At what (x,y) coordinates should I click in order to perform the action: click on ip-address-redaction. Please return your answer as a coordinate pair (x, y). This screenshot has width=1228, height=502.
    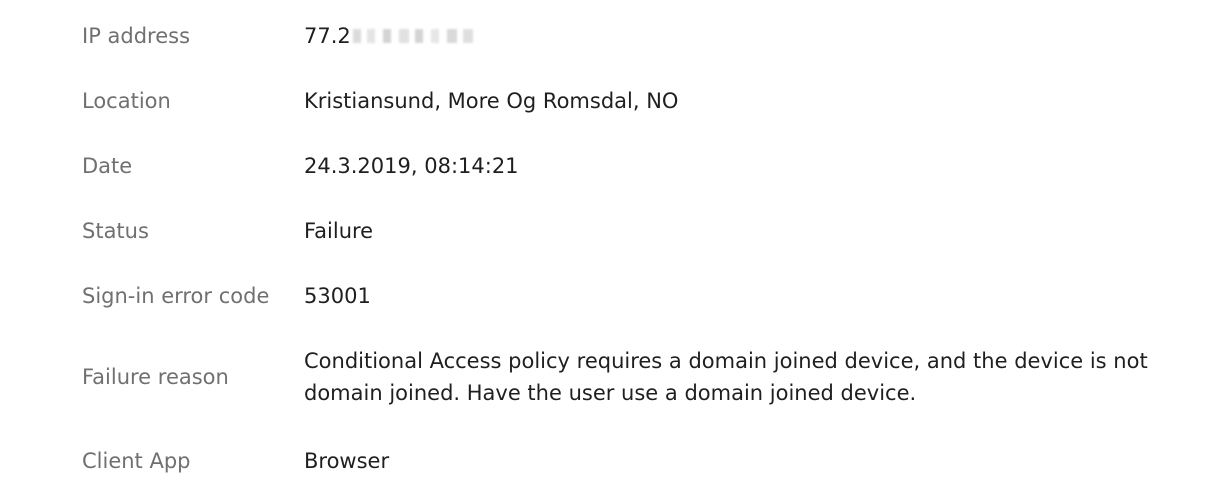
    Looking at the image, I should click on (415, 36).